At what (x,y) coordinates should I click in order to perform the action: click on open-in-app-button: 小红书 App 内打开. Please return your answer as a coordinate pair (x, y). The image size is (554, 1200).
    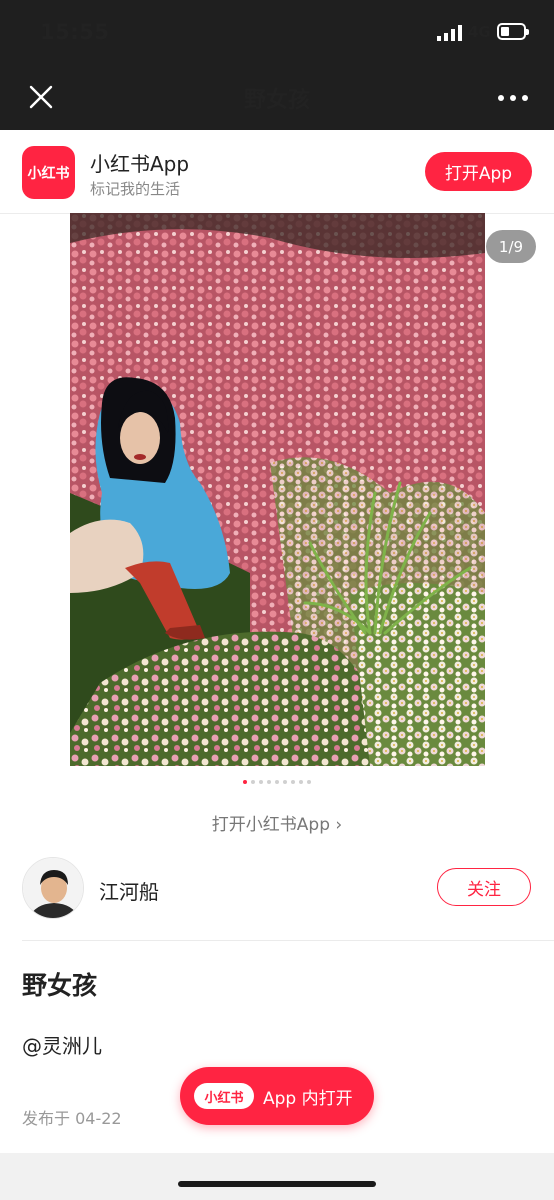
    Looking at the image, I should click on (277, 1096).